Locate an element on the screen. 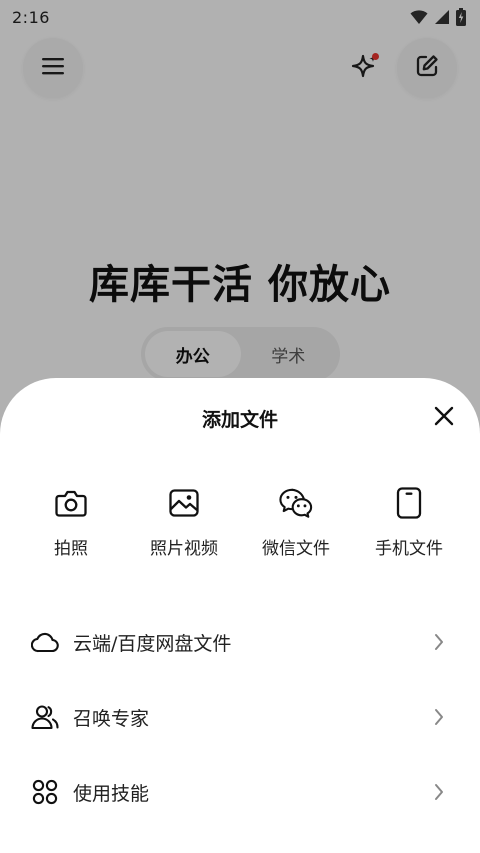 The image size is (480, 853). cloud-baidu-files-label: 云端/百度网盘文件 is located at coordinates (152, 643).